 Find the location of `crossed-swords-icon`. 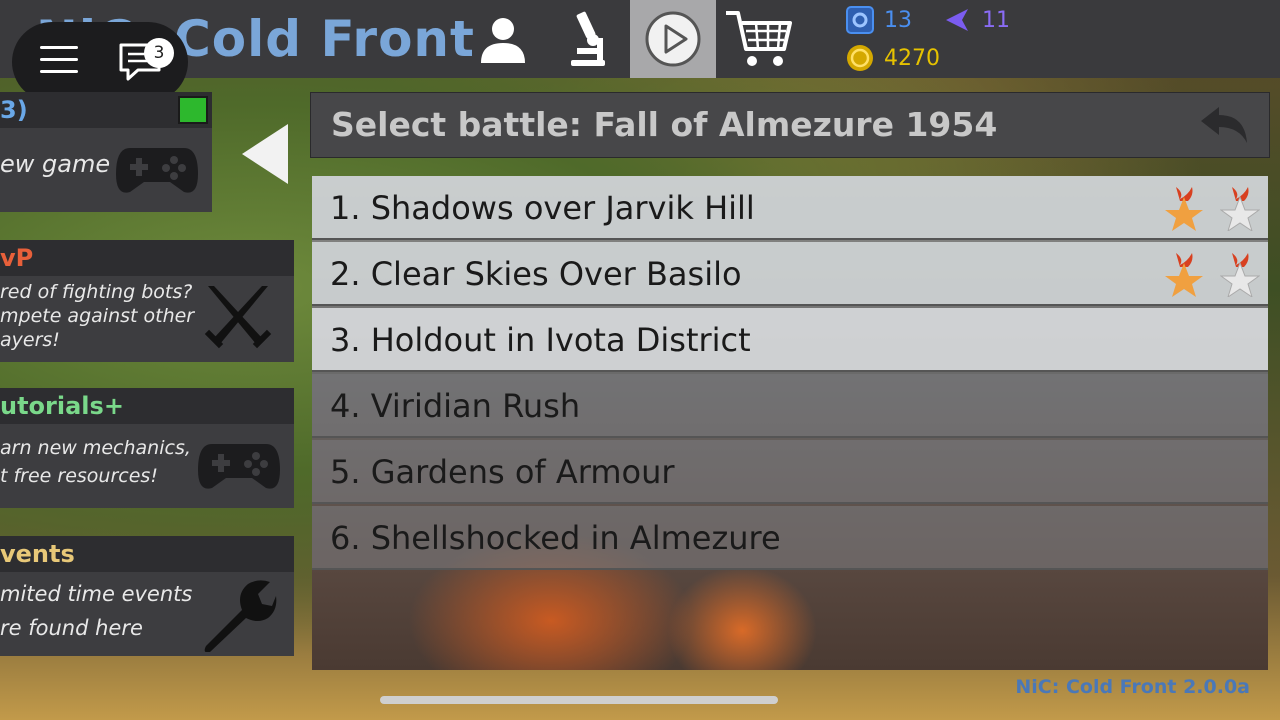

crossed-swords-icon is located at coordinates (238, 317).